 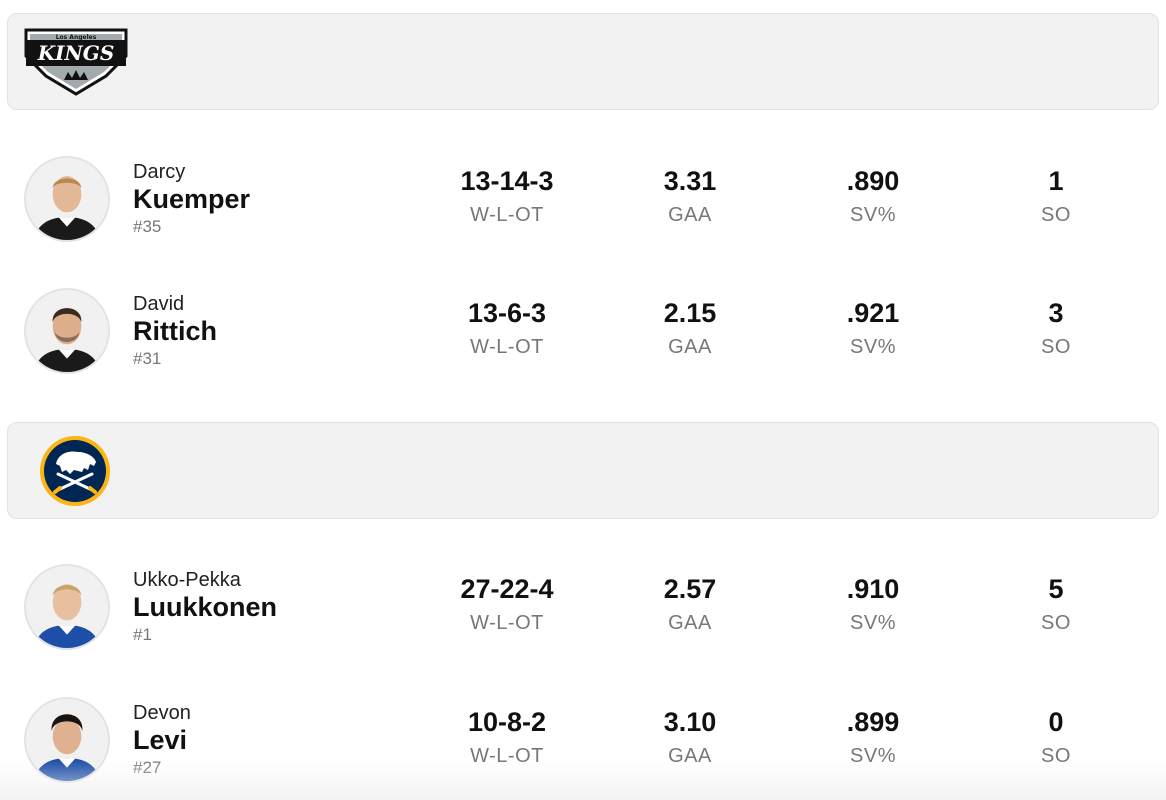 What do you see at coordinates (690, 329) in the screenshot?
I see `stat-gaa: 2.15 GAA` at bounding box center [690, 329].